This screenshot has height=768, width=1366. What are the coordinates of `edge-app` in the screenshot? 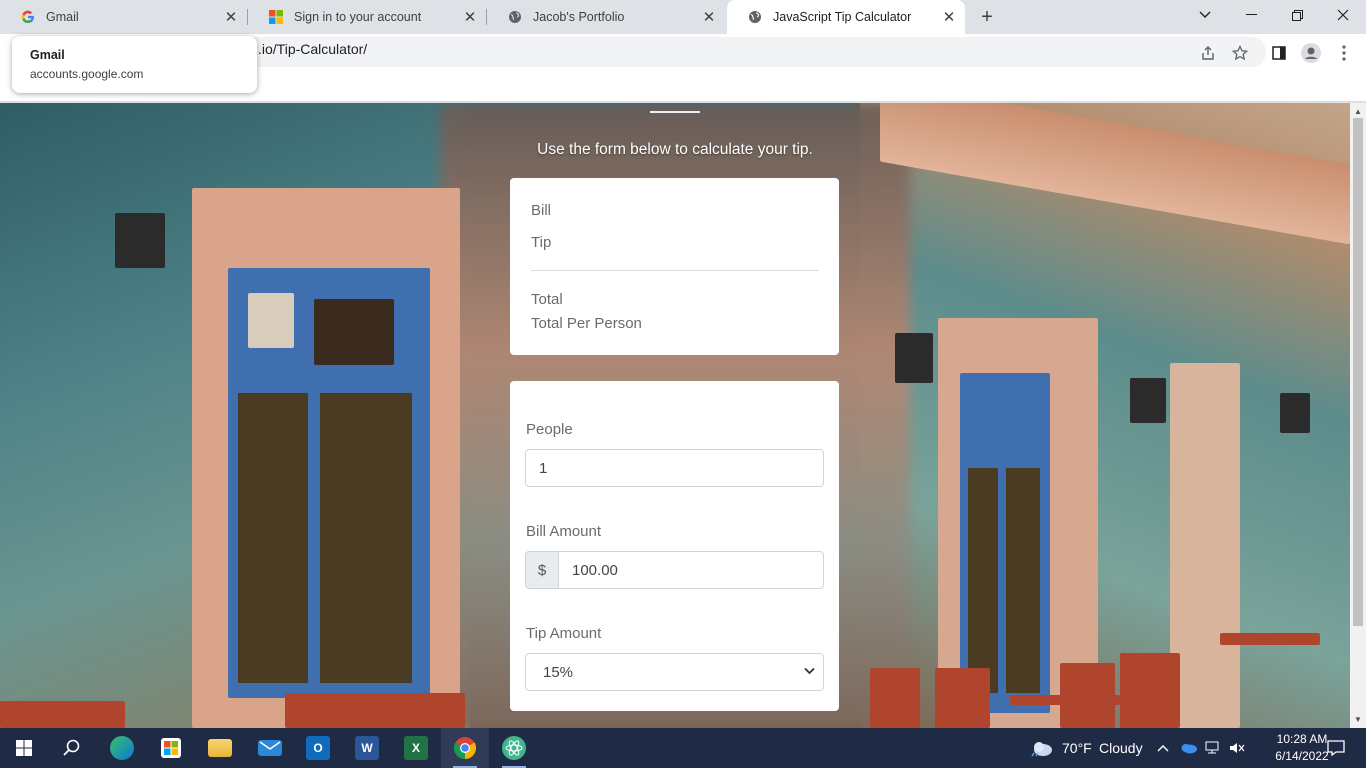 It's located at (122, 748).